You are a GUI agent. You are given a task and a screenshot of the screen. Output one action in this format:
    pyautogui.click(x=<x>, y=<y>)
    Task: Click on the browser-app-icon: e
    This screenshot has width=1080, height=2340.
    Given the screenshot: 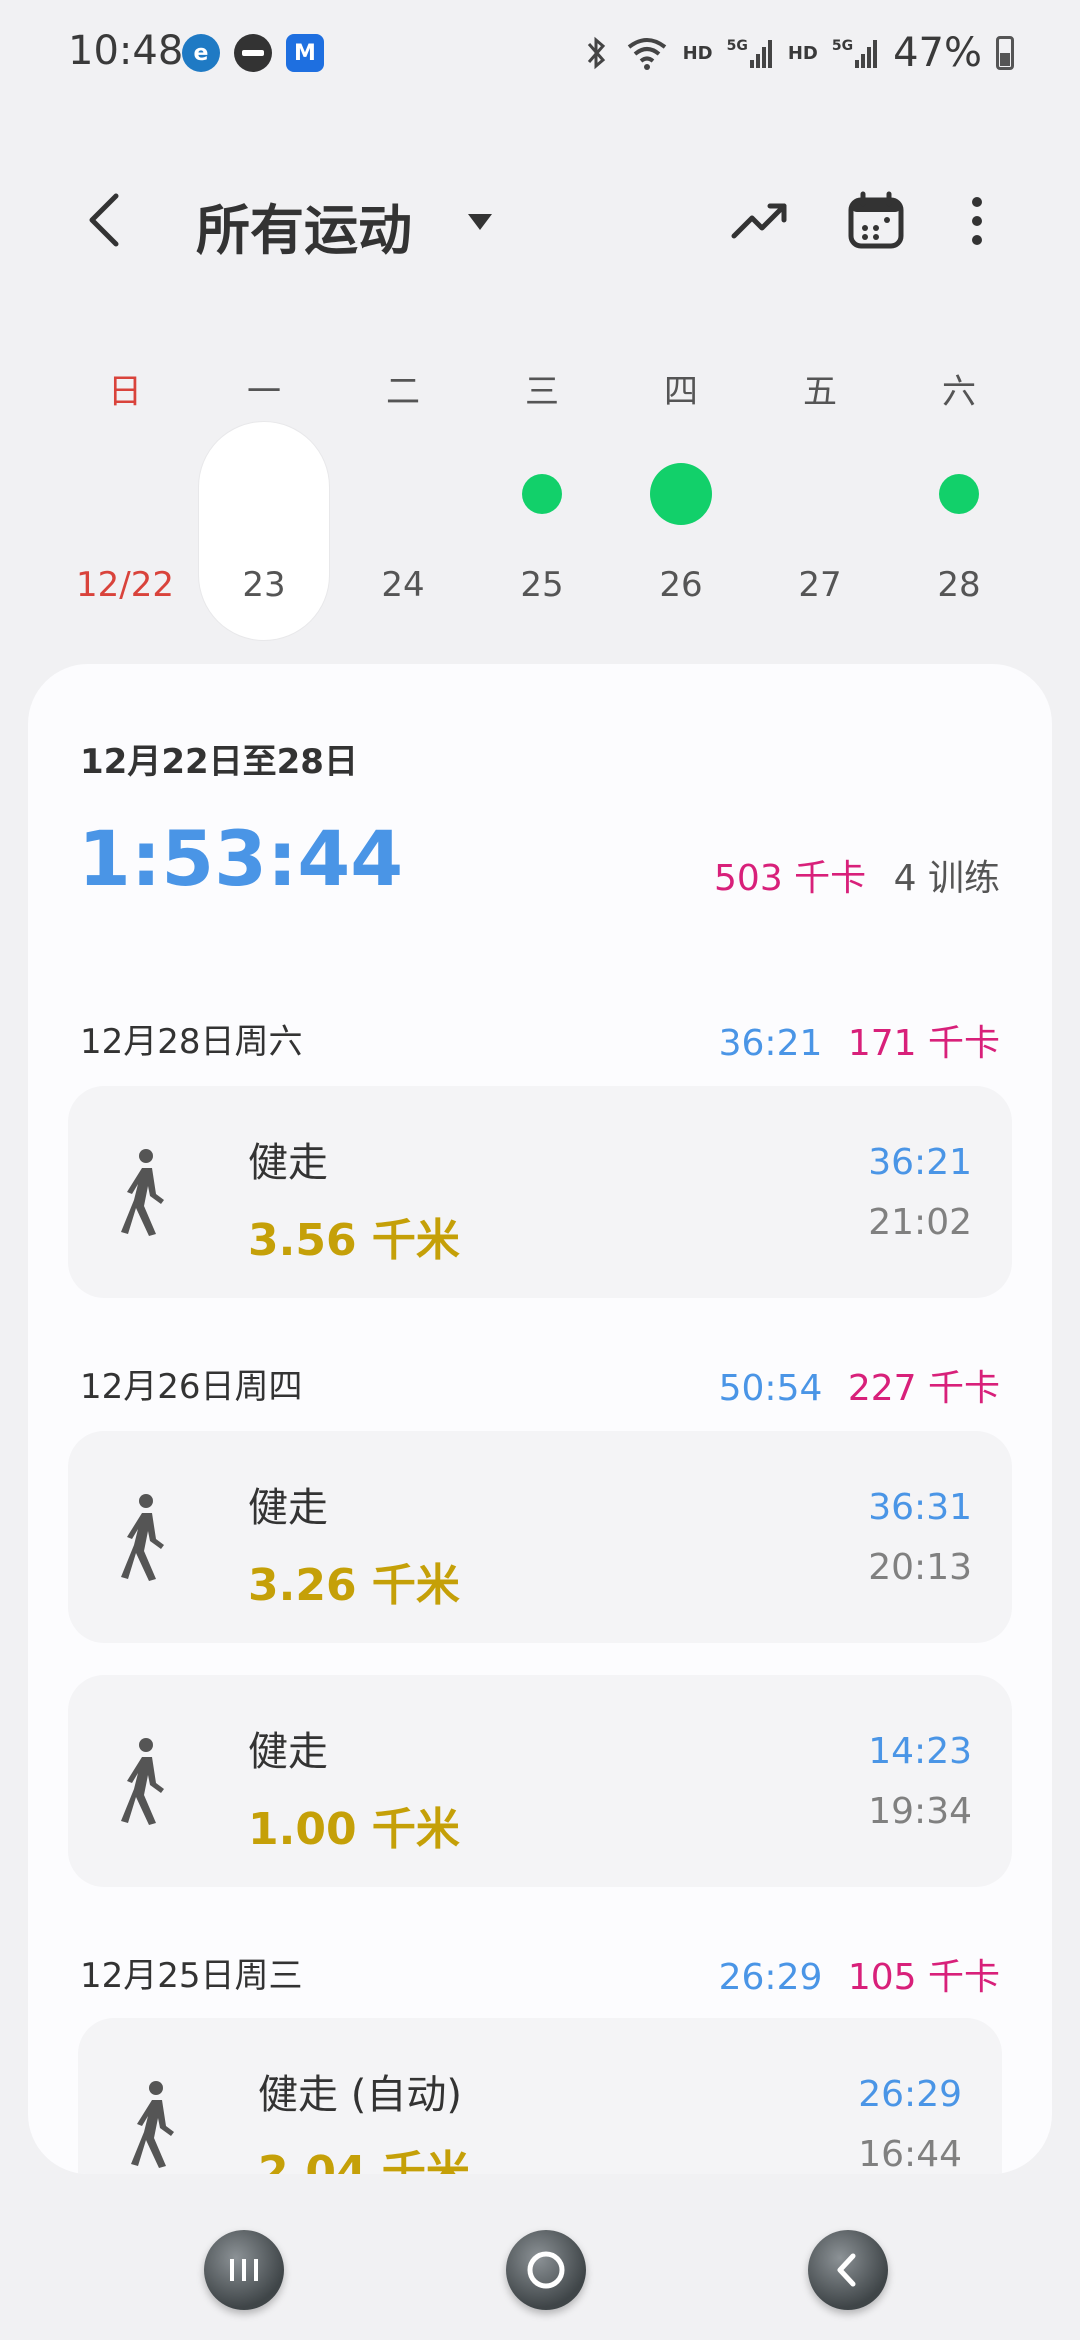 What is the action you would take?
    pyautogui.click(x=201, y=53)
    